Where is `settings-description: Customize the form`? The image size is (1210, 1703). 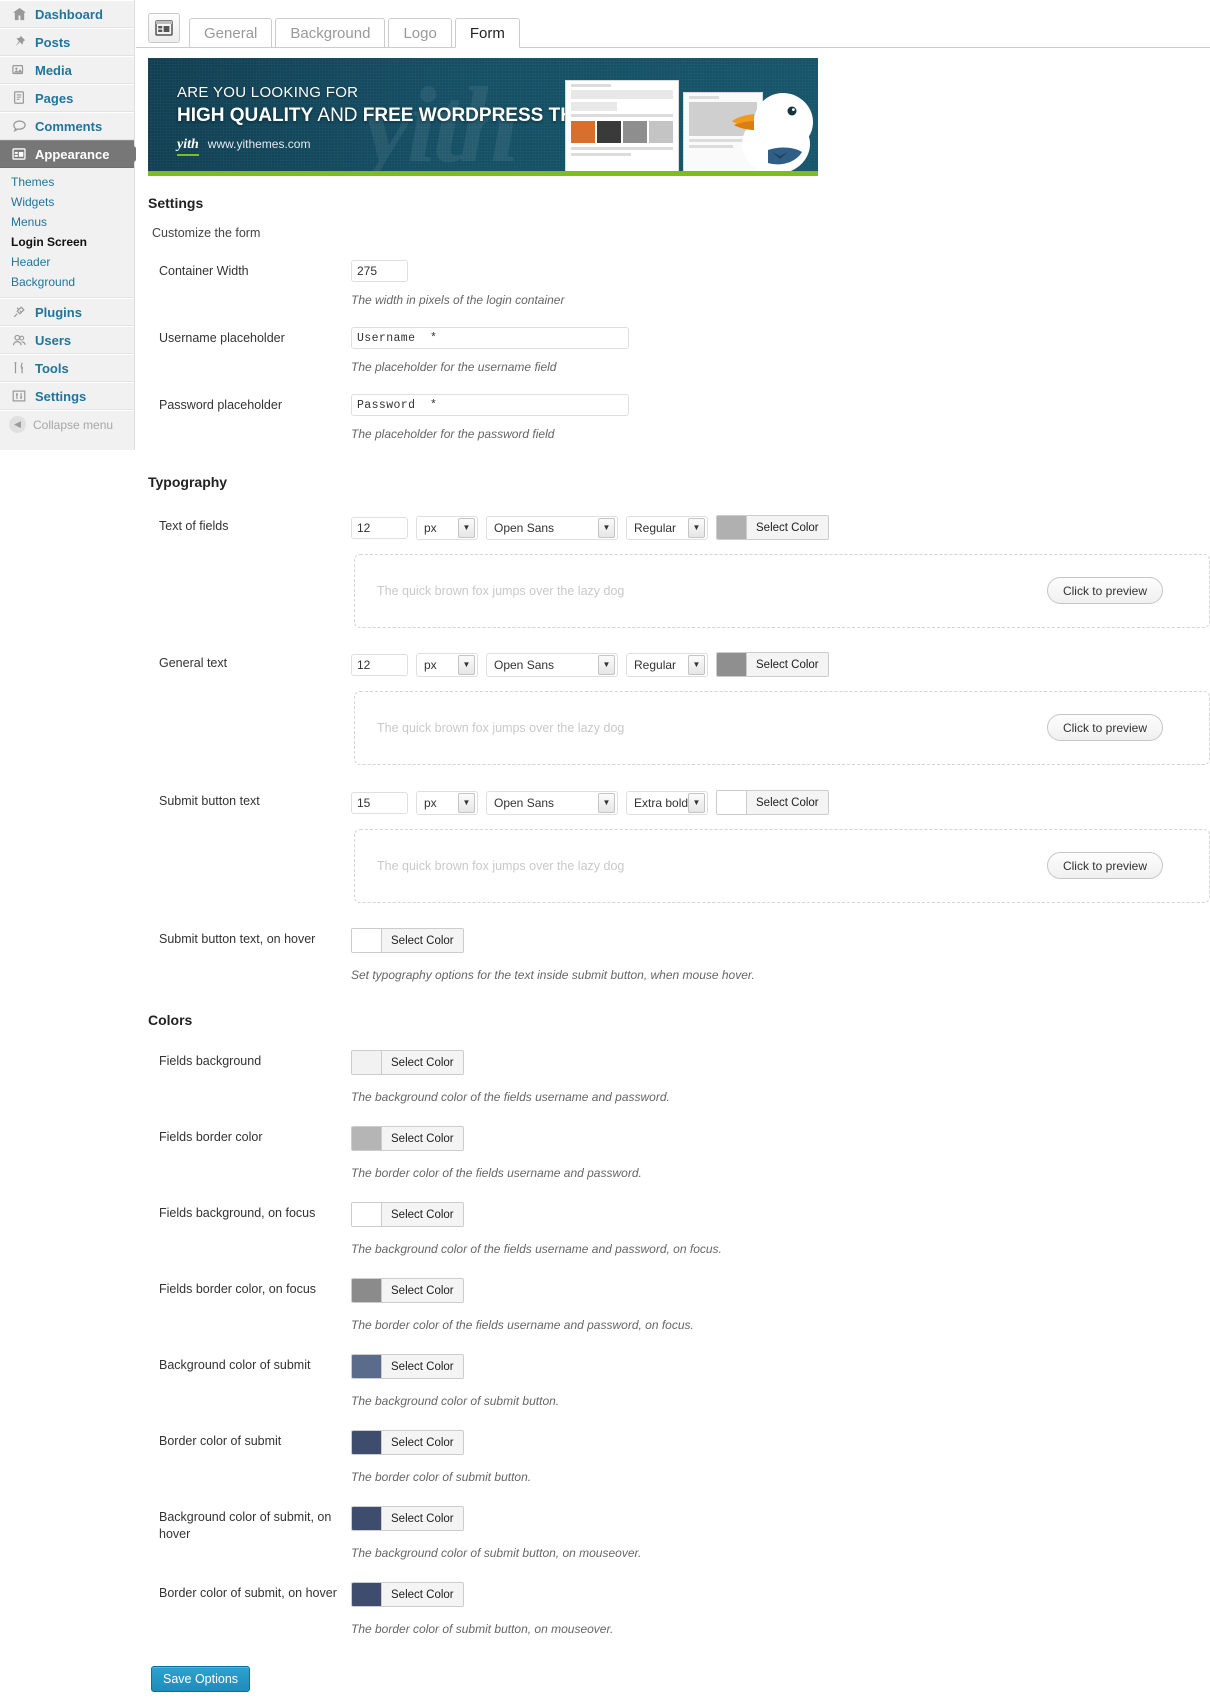
settings-description: Customize the form is located at coordinates (206, 233).